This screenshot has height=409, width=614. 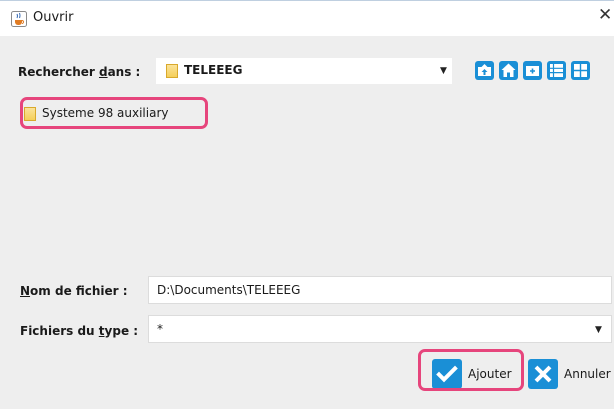 I want to click on look-in-label: Rechercher dans :, so click(x=79, y=72).